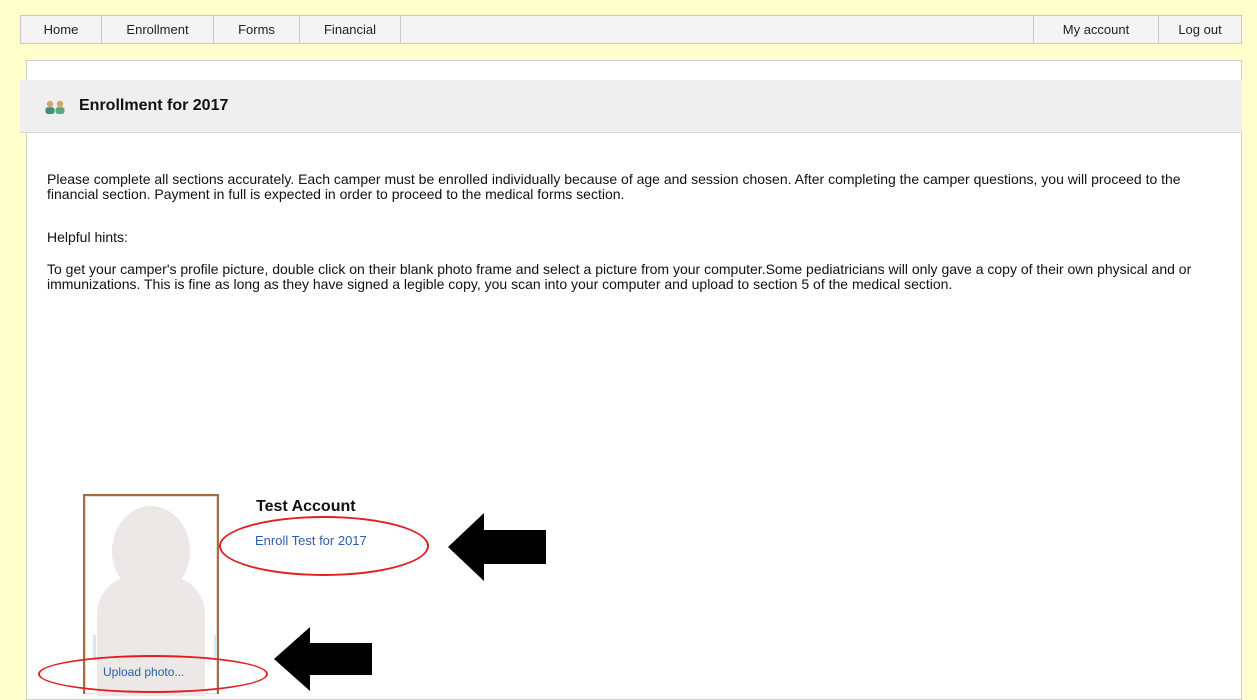  Describe the element at coordinates (154, 105) in the screenshot. I see `page-title: Enrollment for 2017` at that location.